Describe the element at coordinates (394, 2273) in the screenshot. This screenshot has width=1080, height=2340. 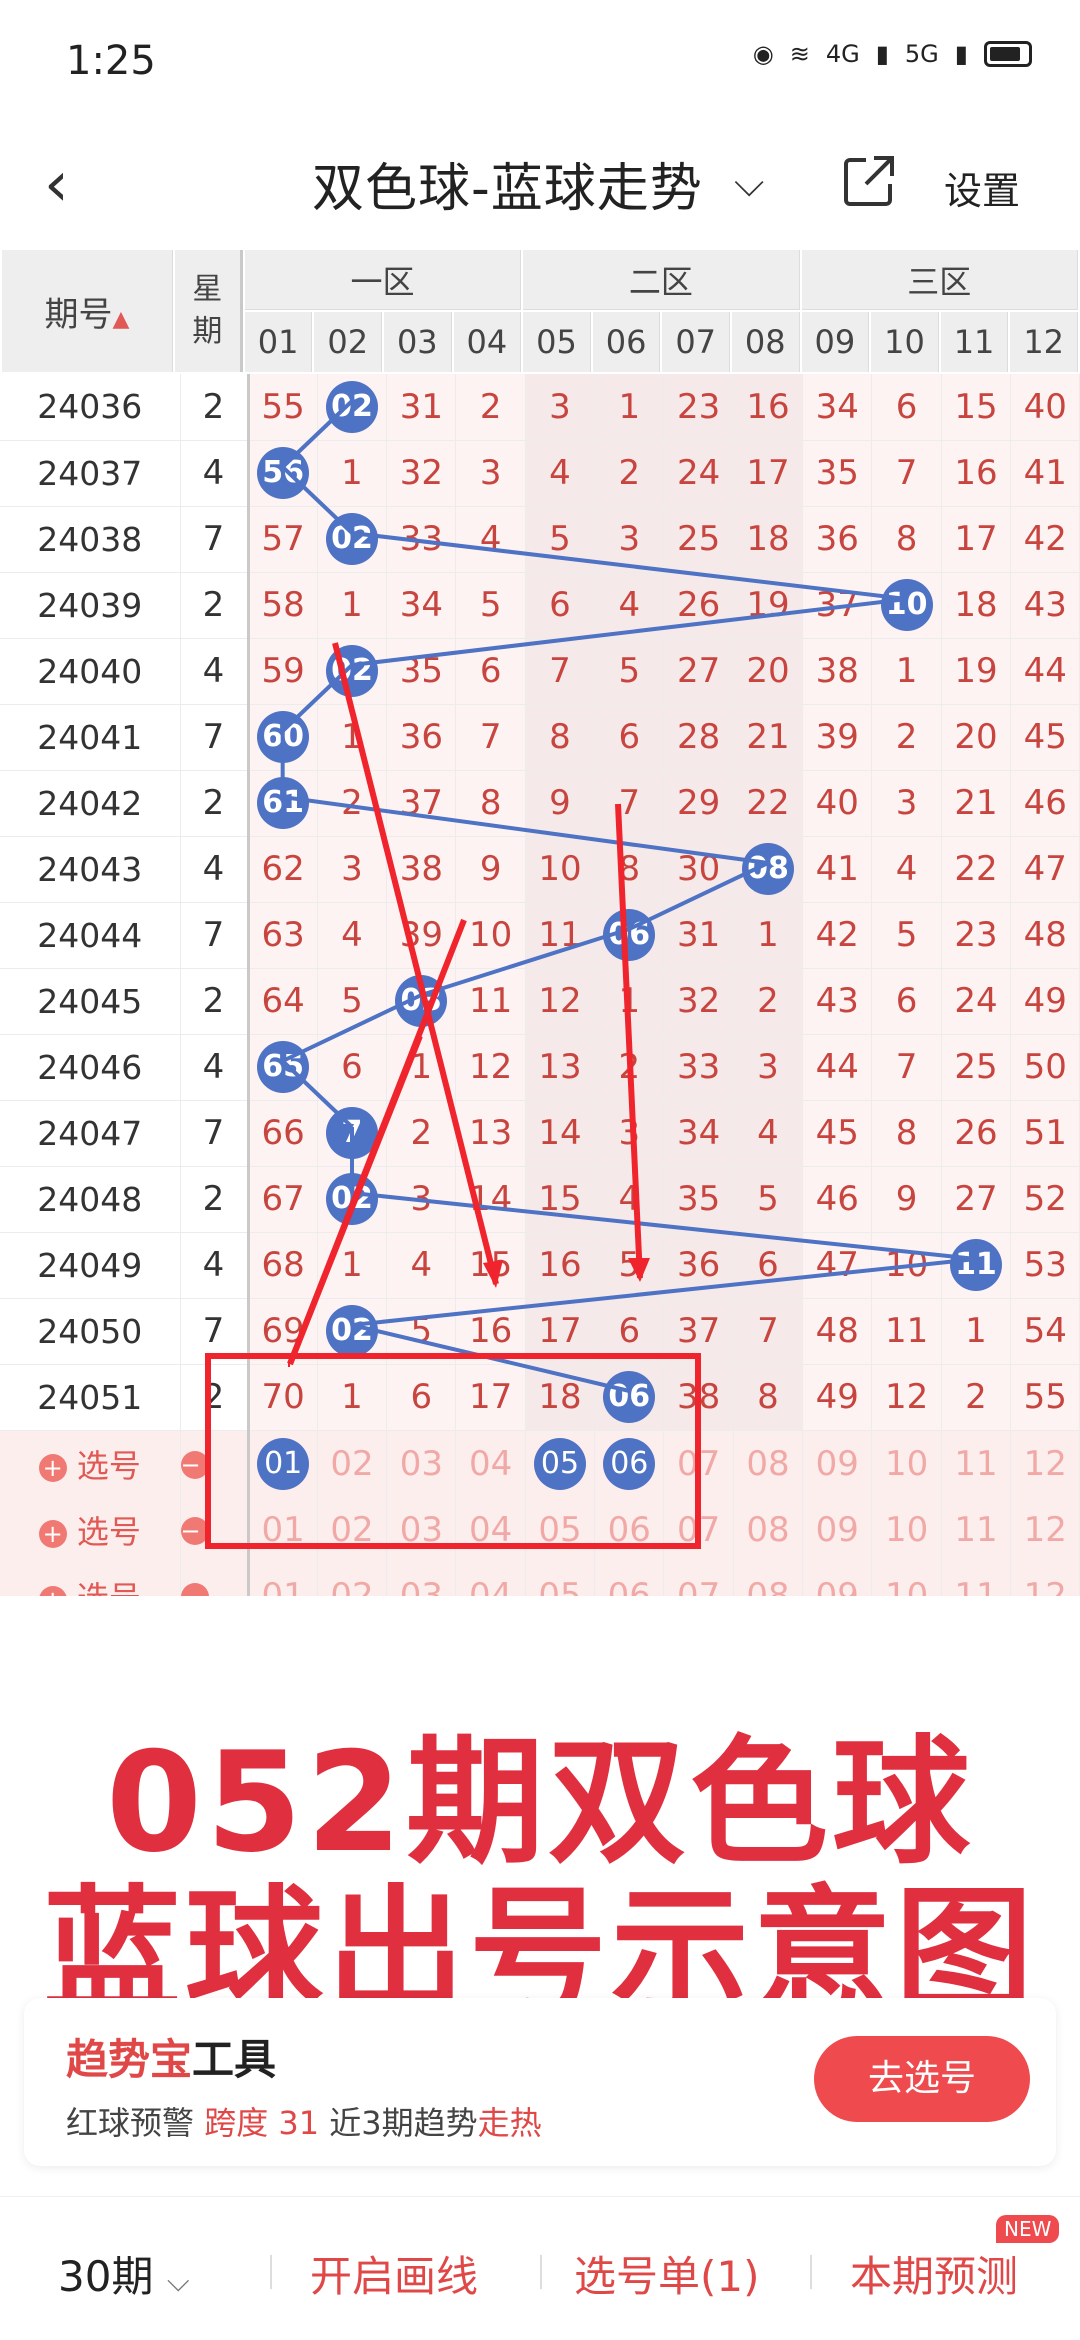
I see `draw-lines-button: 开启画线` at that location.